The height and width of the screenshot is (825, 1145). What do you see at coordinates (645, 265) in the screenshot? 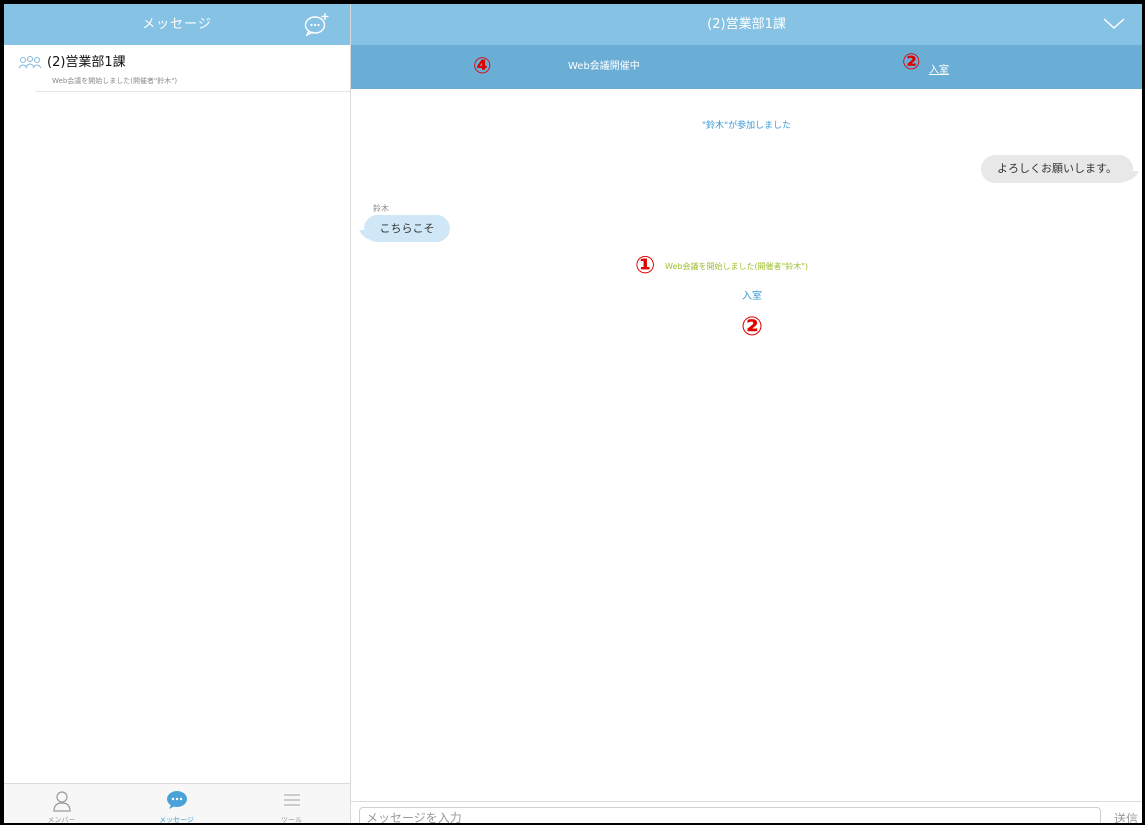
I see `annotation-marker-1: ①` at bounding box center [645, 265].